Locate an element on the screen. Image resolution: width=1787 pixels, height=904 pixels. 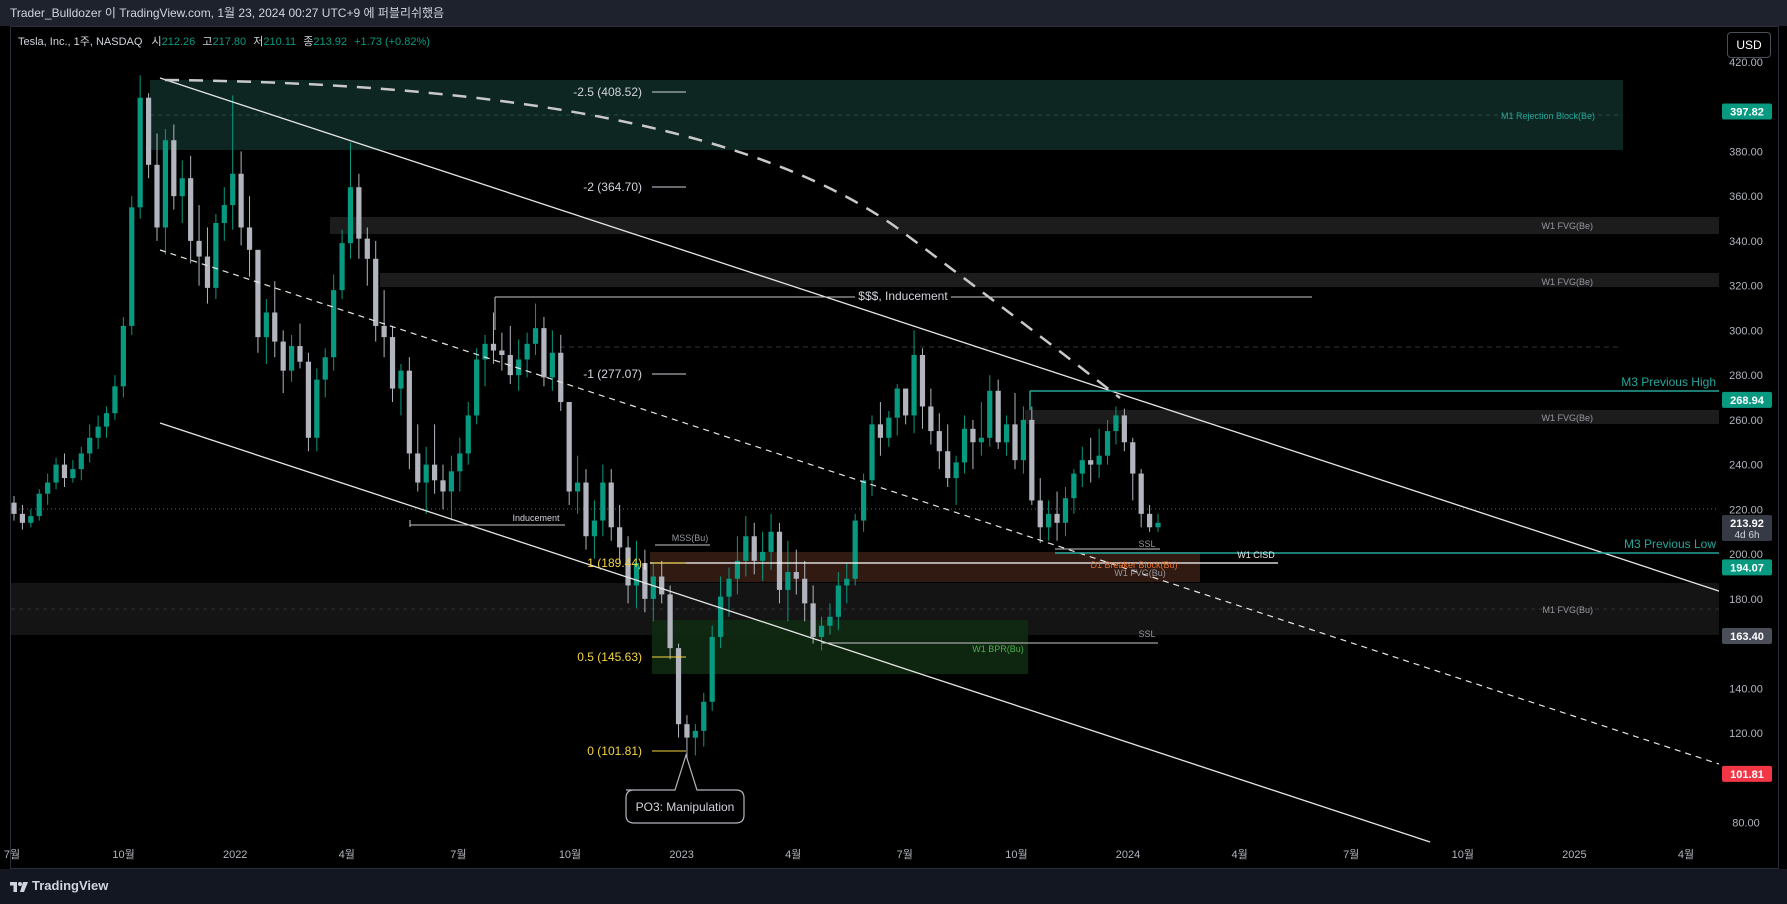
x-tick-12: 7월 is located at coordinates (1351, 854).